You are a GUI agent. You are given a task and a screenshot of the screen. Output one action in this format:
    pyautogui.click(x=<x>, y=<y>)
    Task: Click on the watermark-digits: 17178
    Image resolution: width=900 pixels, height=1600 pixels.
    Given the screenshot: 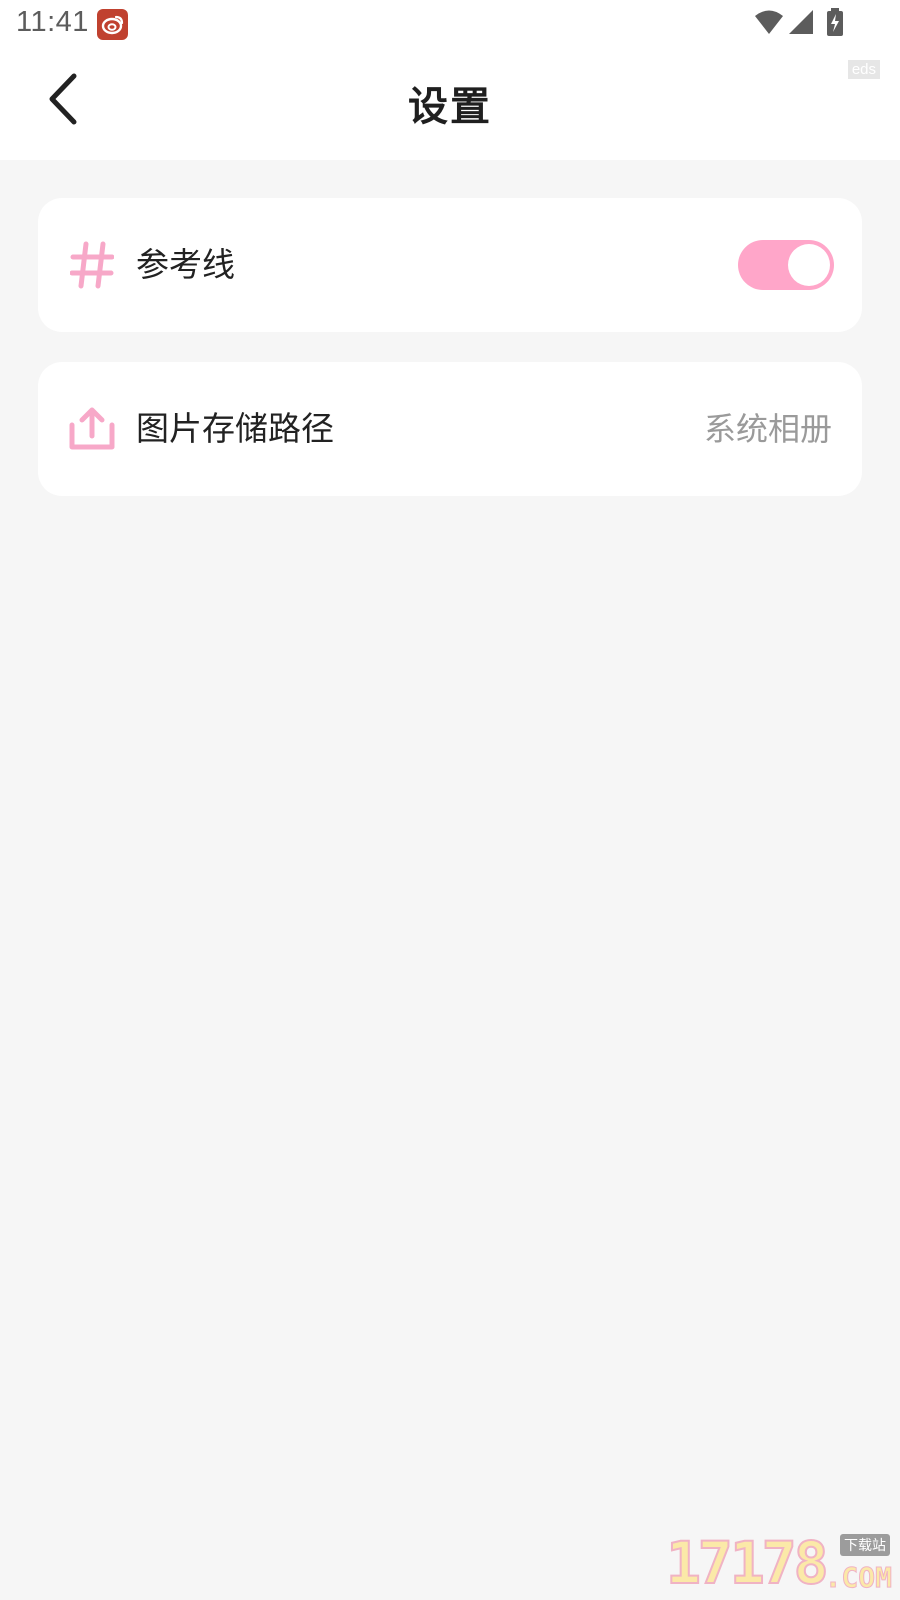 What is the action you would take?
    pyautogui.click(x=747, y=1563)
    